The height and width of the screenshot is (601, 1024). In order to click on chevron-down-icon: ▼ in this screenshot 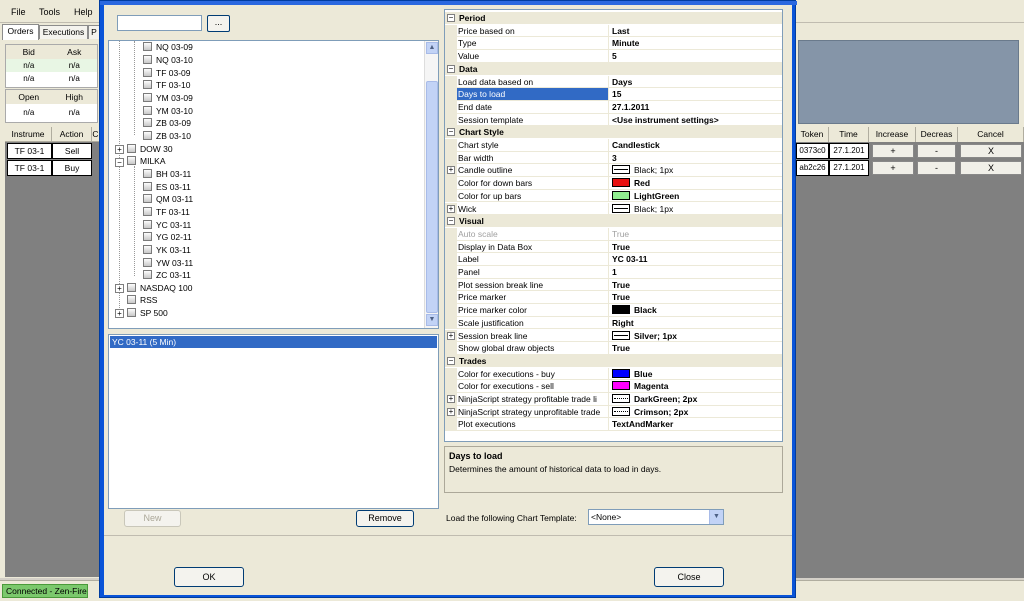, I will do `click(716, 517)`.